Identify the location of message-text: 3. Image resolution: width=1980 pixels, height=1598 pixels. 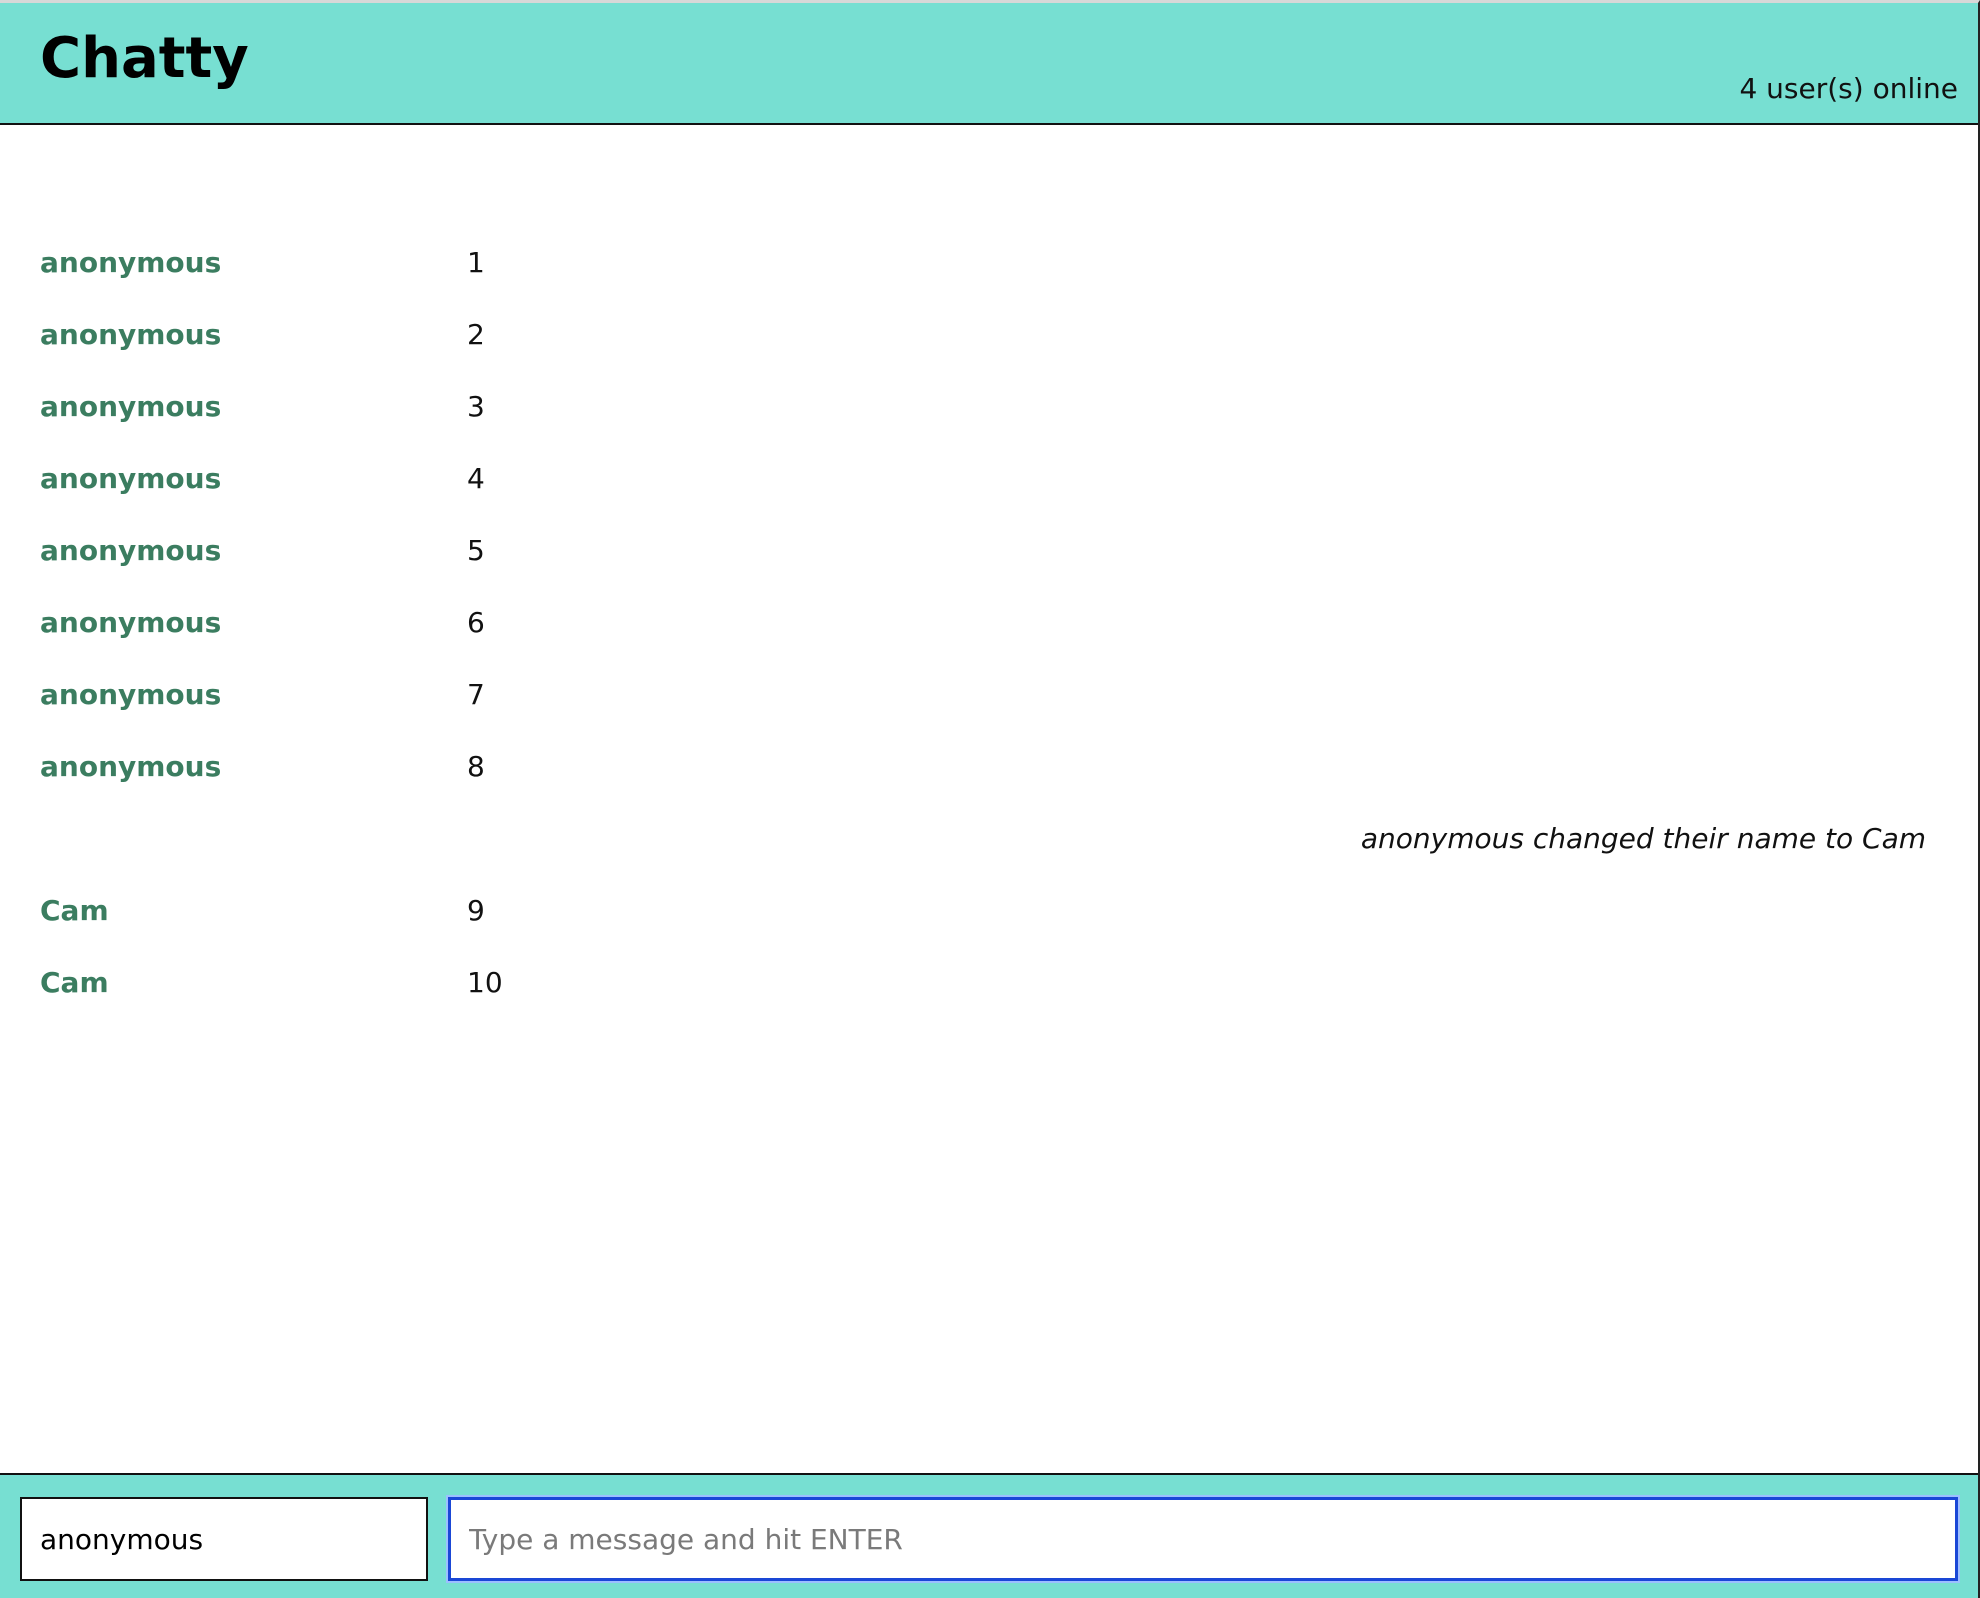
(476, 406).